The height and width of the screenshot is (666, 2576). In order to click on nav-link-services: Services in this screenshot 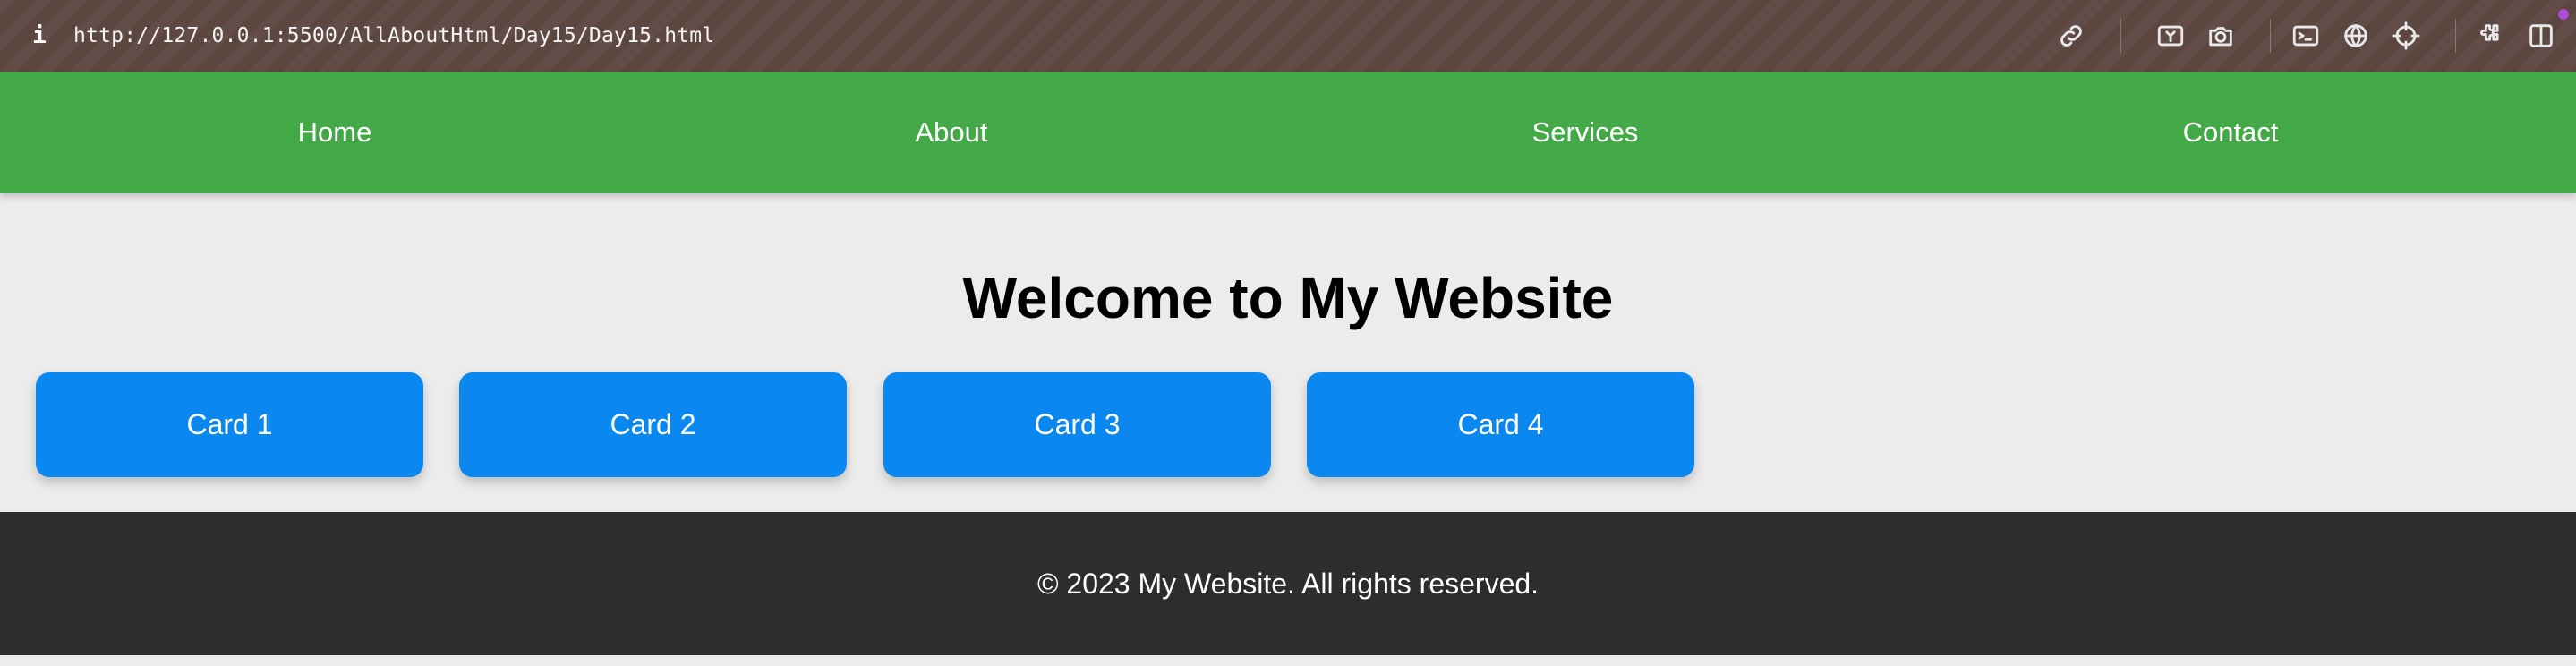, I will do `click(1585, 132)`.